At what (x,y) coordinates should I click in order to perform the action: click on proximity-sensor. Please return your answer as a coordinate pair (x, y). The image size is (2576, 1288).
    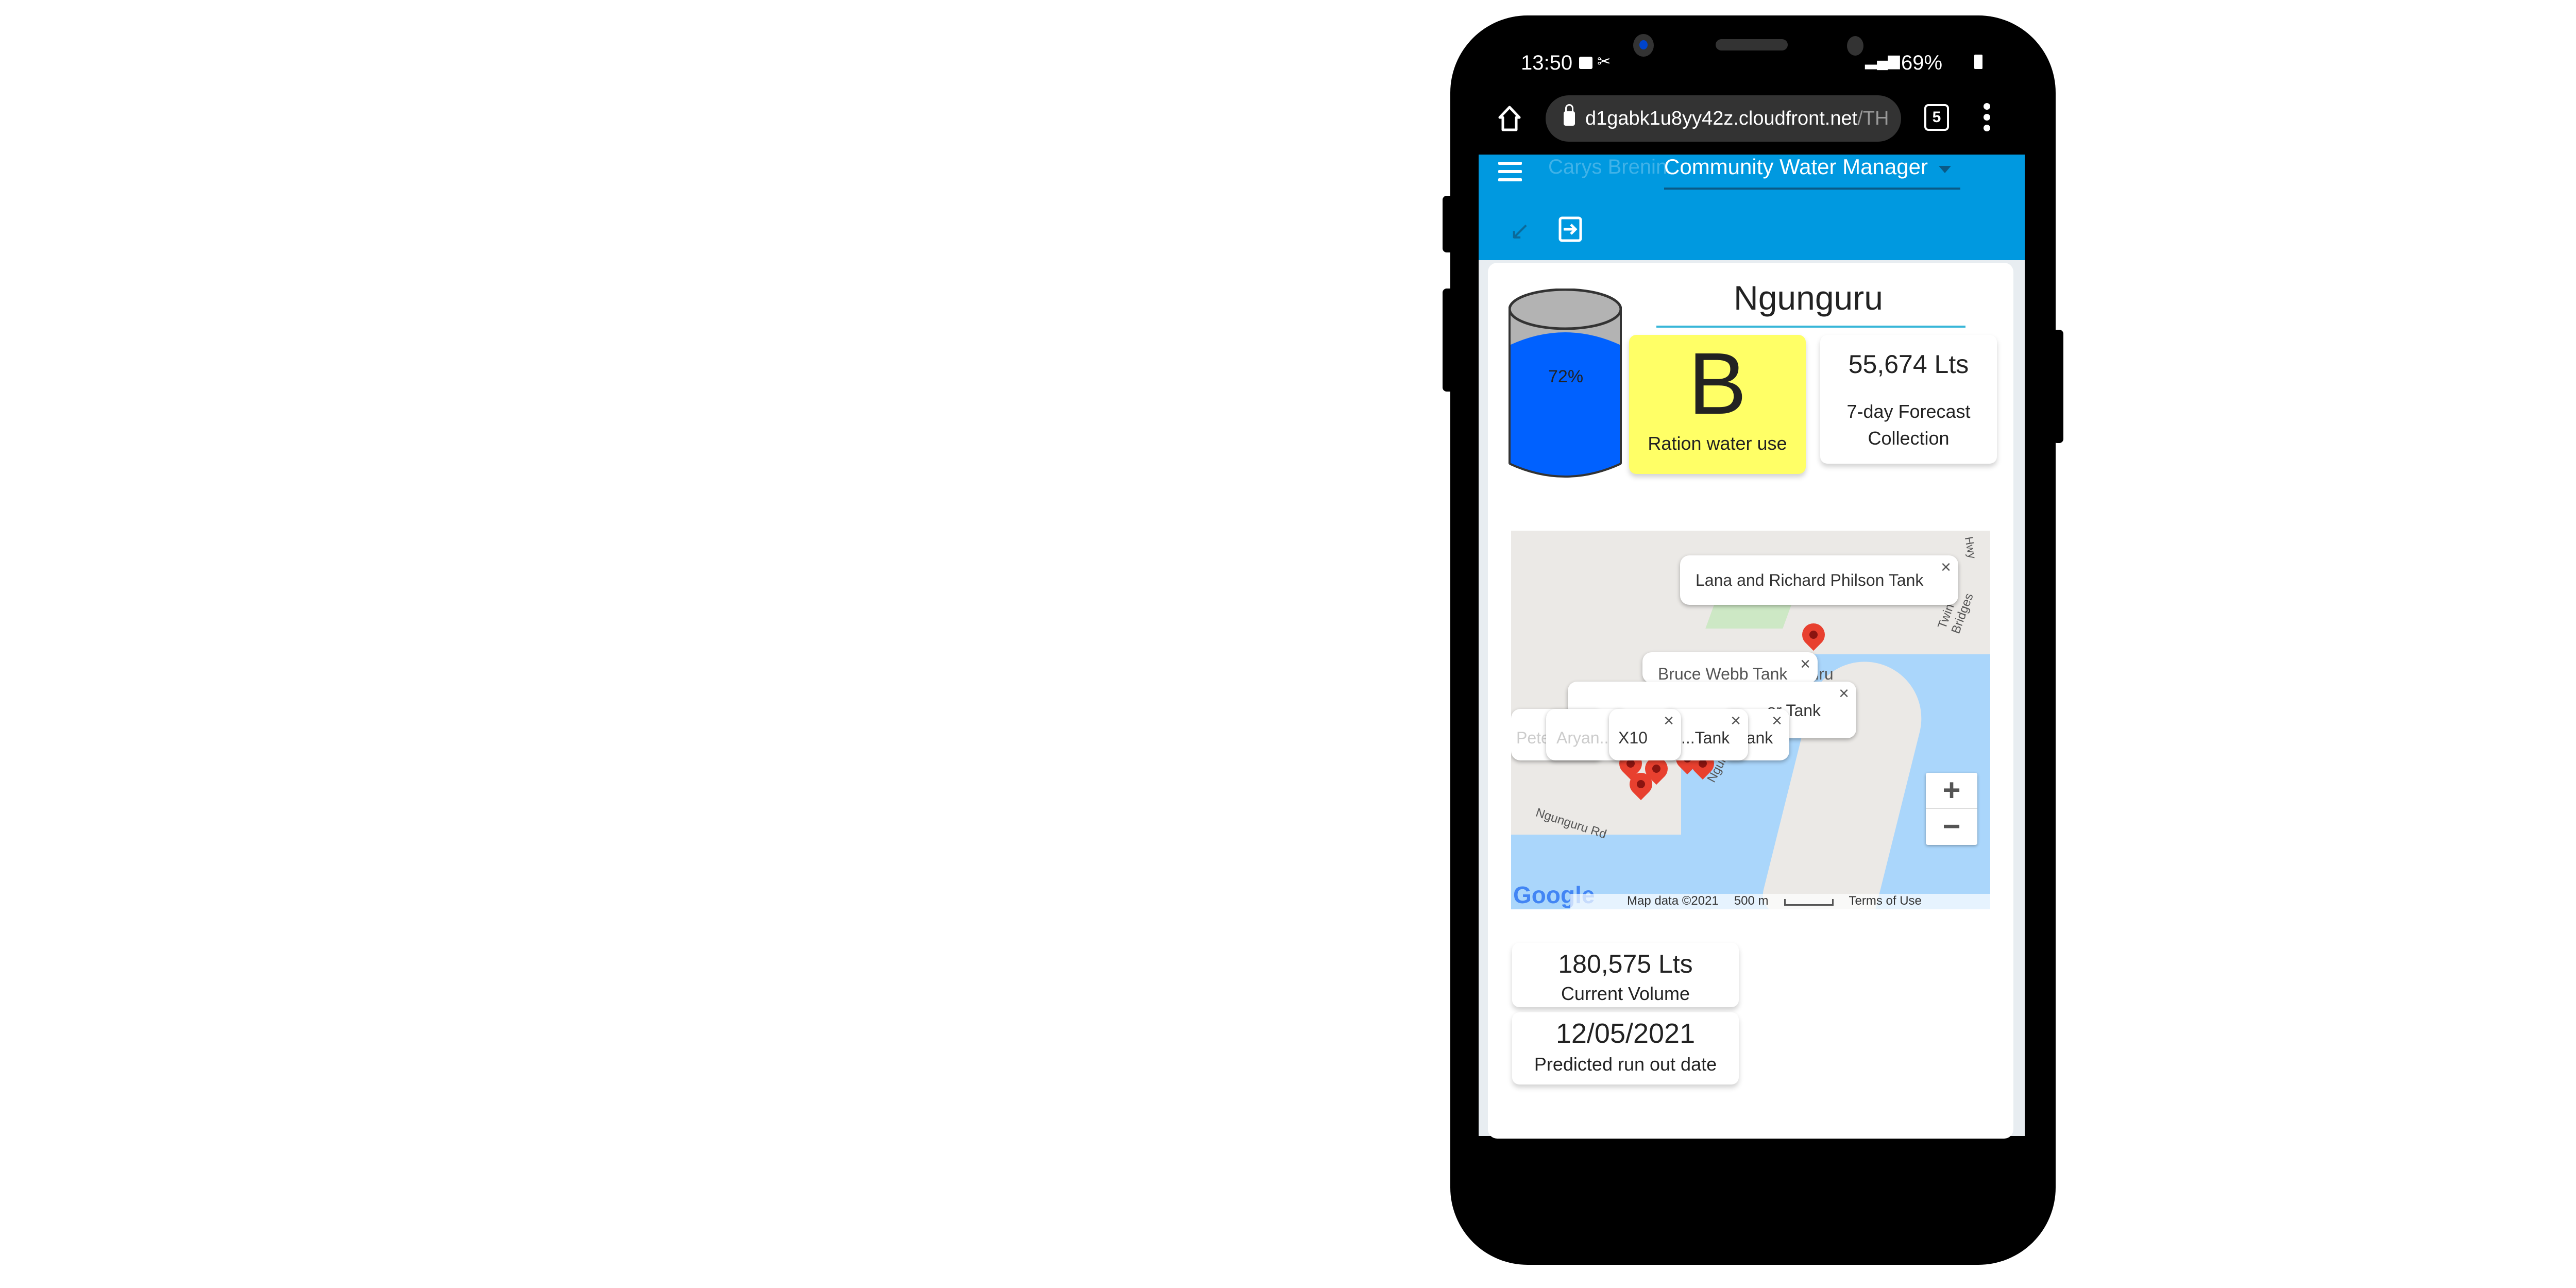
    Looking at the image, I should click on (1855, 46).